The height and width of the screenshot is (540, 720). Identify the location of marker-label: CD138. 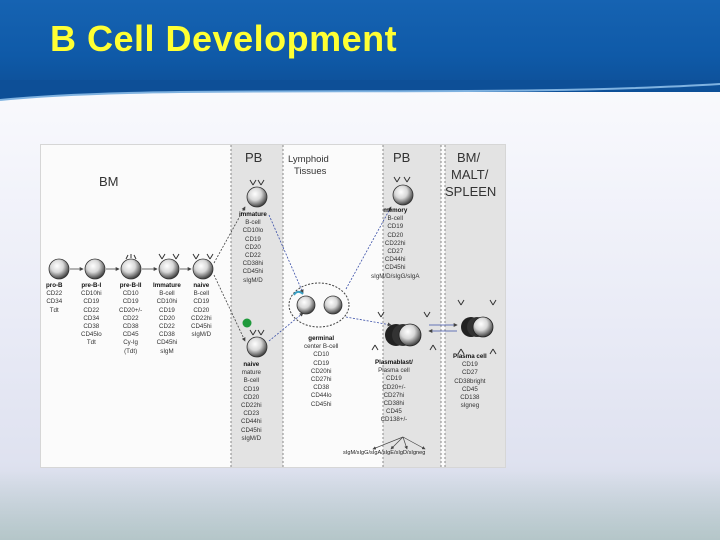
(470, 398).